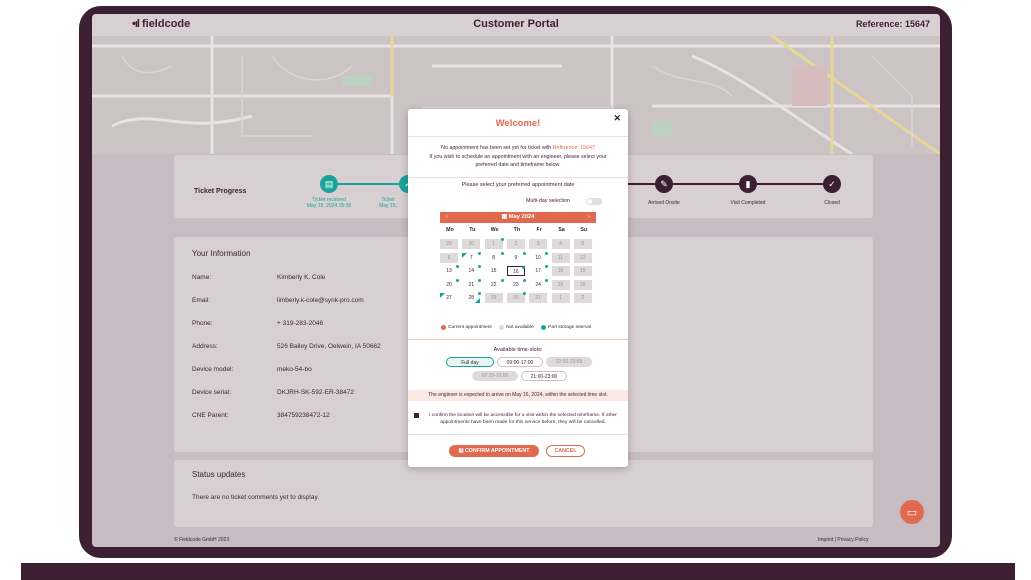 Image resolution: width=1031 pixels, height=580 pixels. What do you see at coordinates (582, 244) in the screenshot?
I see `calendar-day: 5` at bounding box center [582, 244].